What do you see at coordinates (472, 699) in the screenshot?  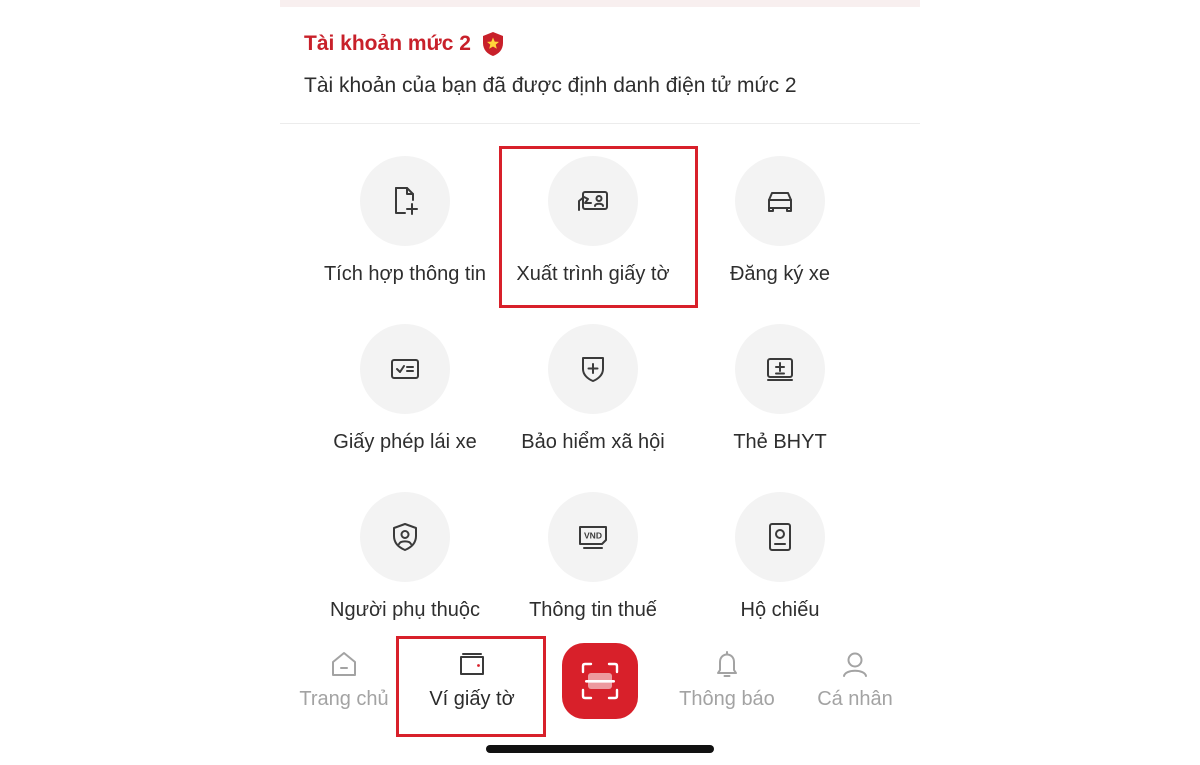 I see `nav-label: Ví giấy tờ` at bounding box center [472, 699].